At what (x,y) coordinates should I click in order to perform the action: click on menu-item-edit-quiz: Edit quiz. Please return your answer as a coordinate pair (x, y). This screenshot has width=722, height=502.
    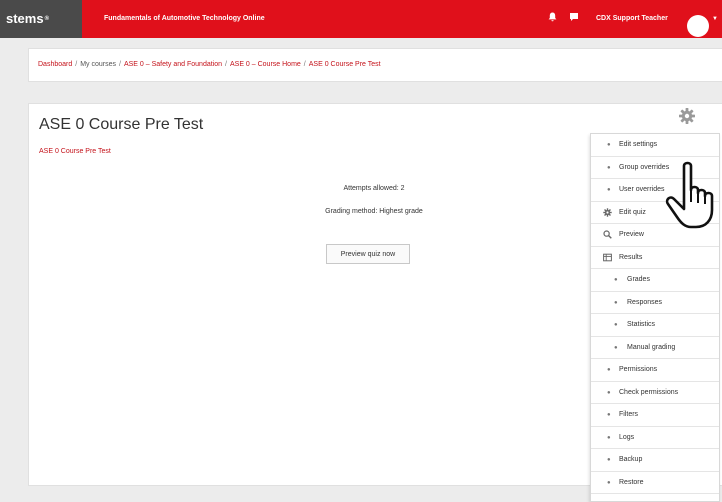
    Looking at the image, I should click on (655, 213).